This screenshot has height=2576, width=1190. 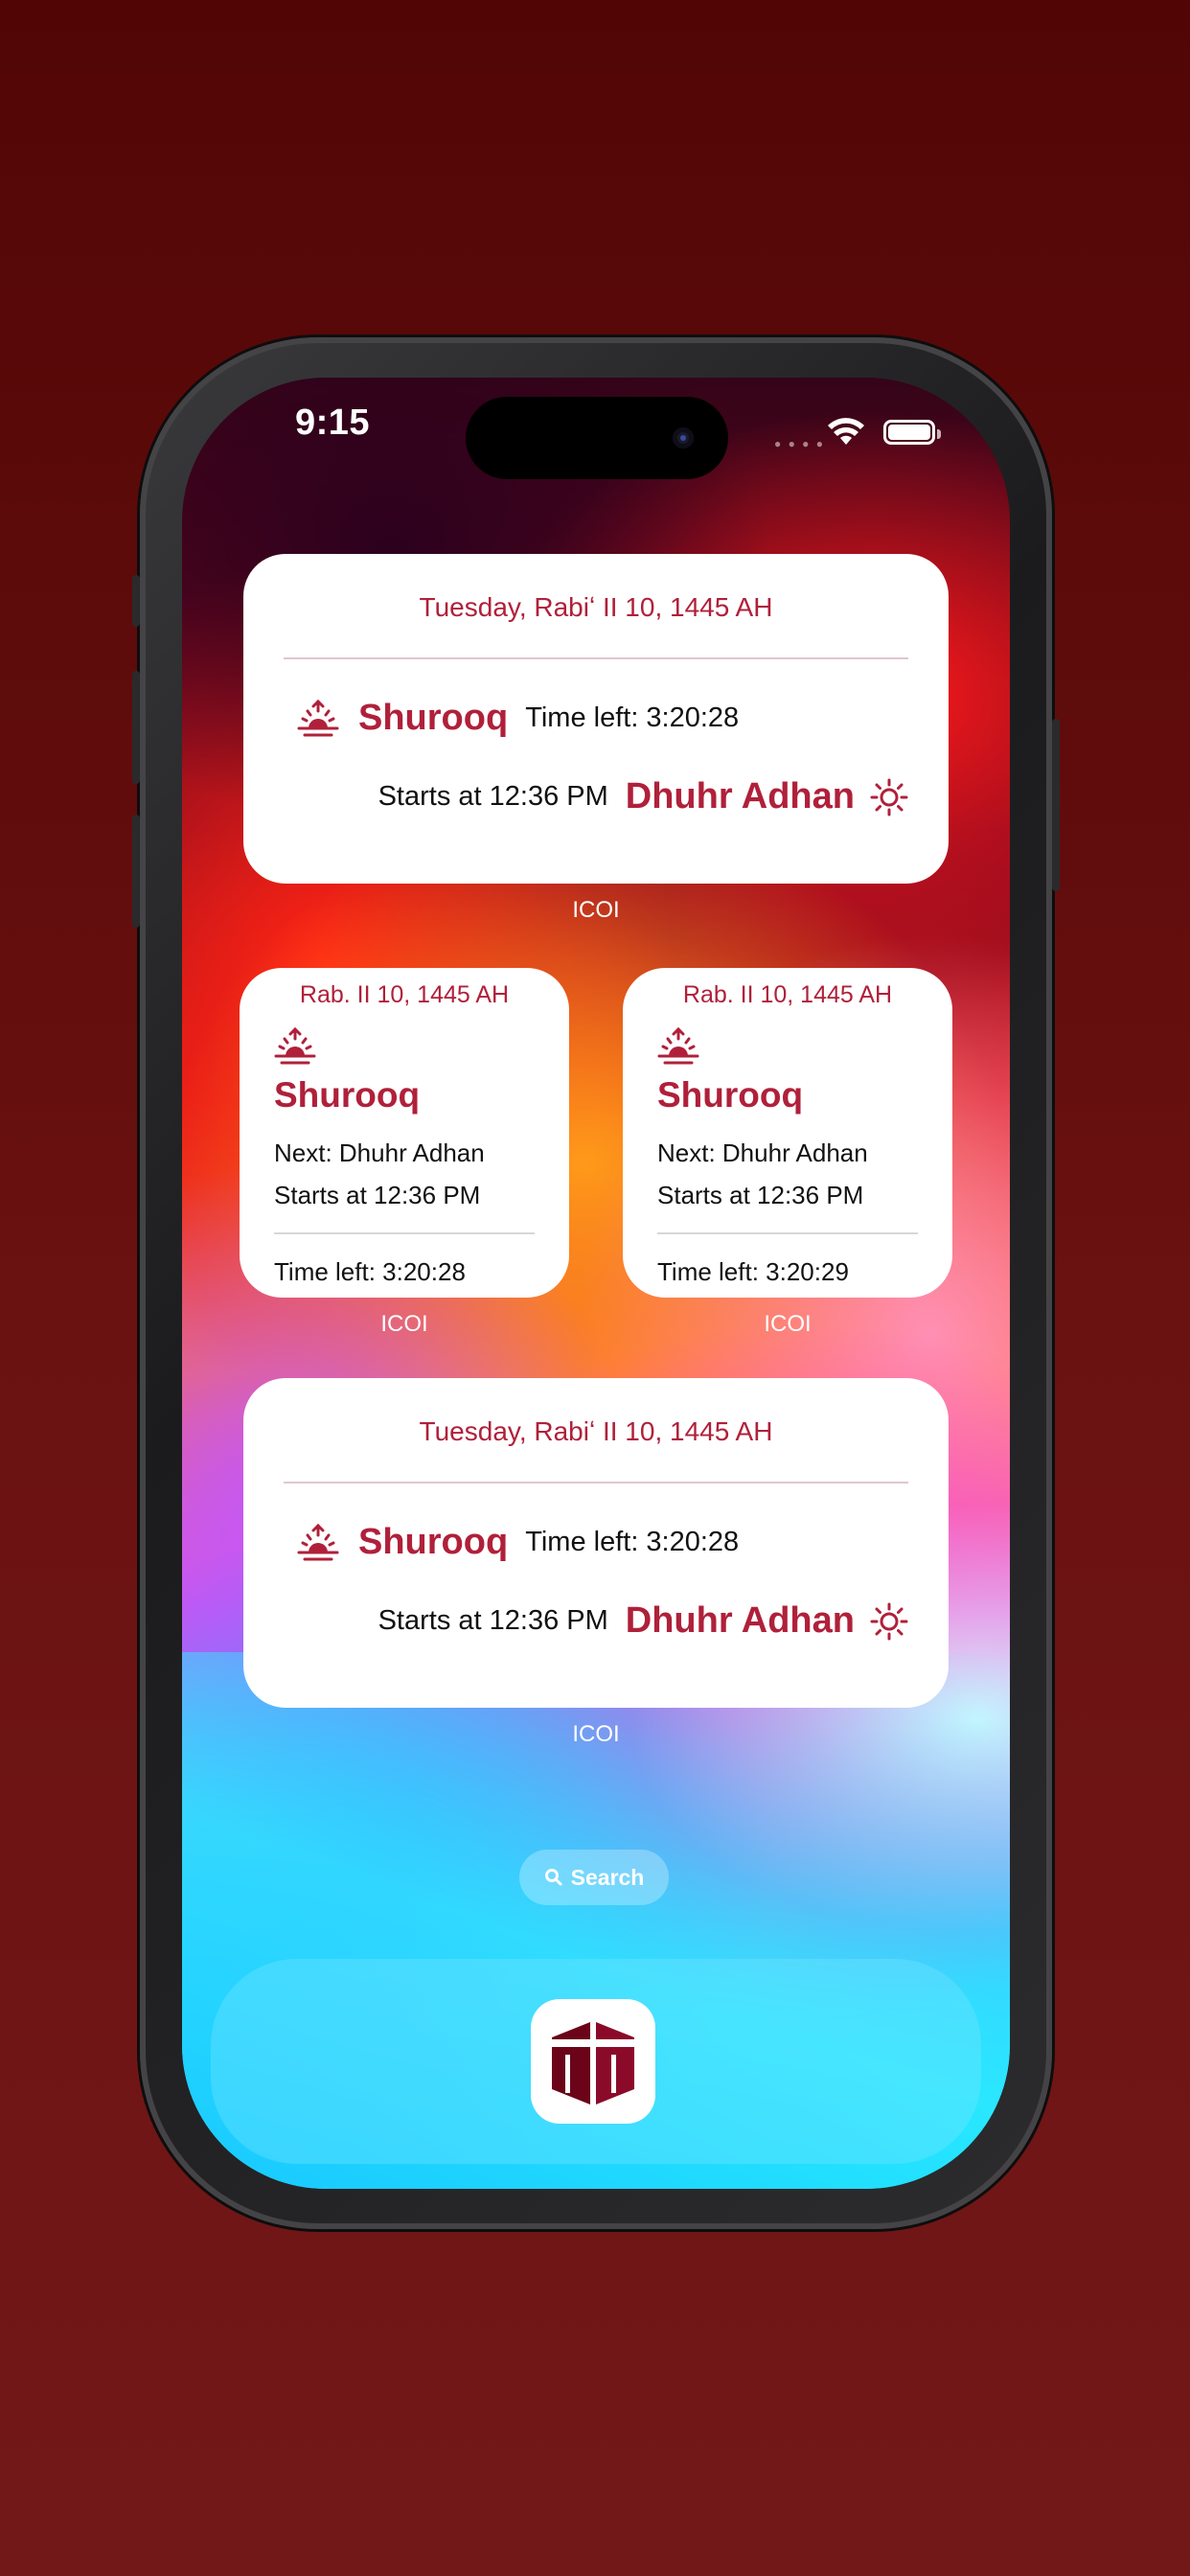 What do you see at coordinates (607, 1877) in the screenshot?
I see `search-label: Search` at bounding box center [607, 1877].